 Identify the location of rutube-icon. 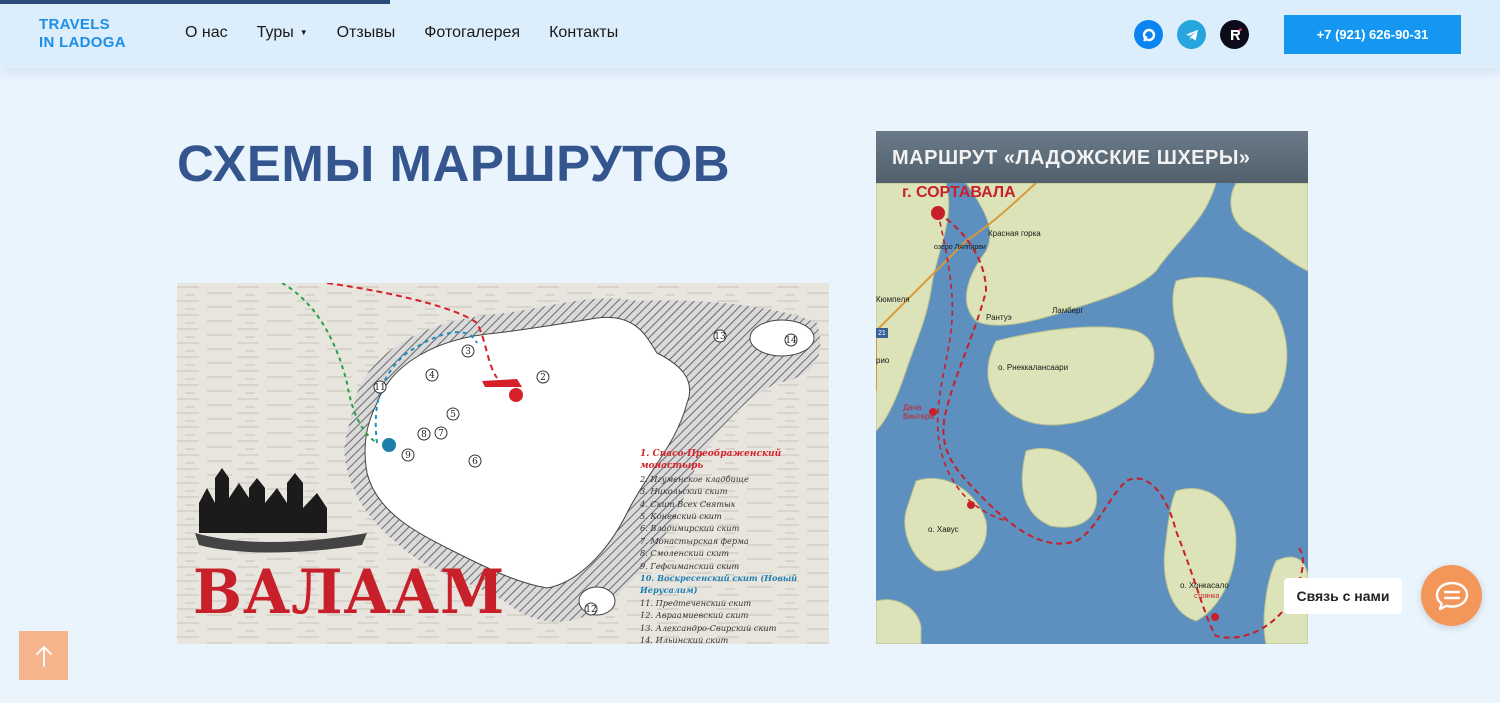
(1234, 34).